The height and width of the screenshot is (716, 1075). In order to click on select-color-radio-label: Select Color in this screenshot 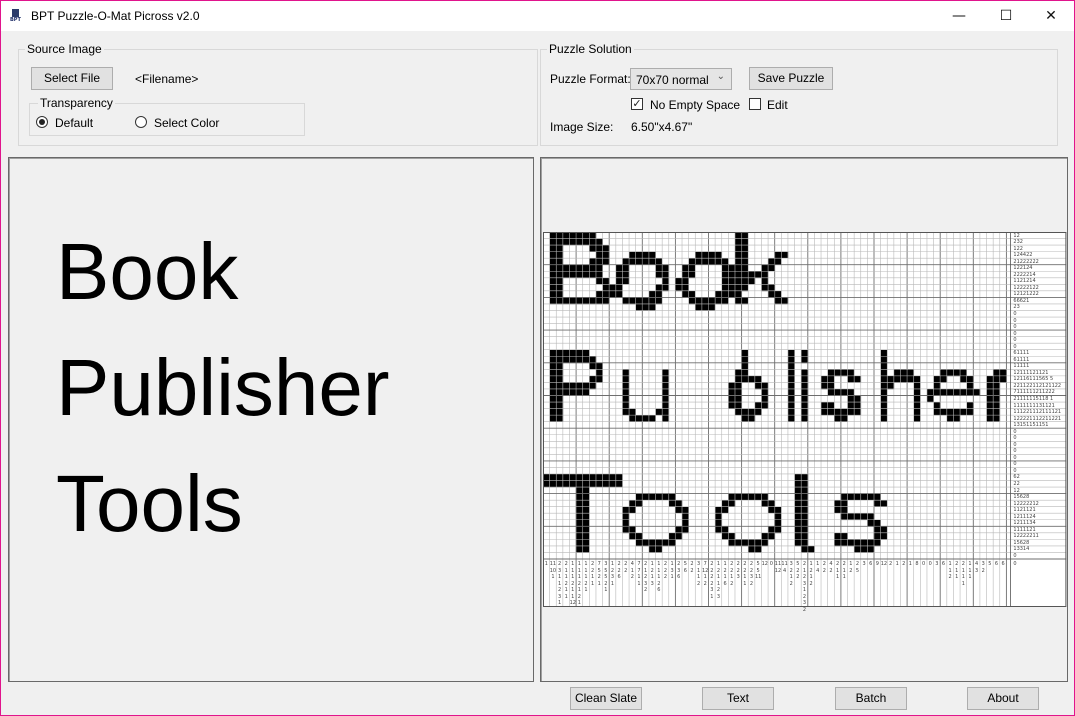, I will do `click(186, 123)`.